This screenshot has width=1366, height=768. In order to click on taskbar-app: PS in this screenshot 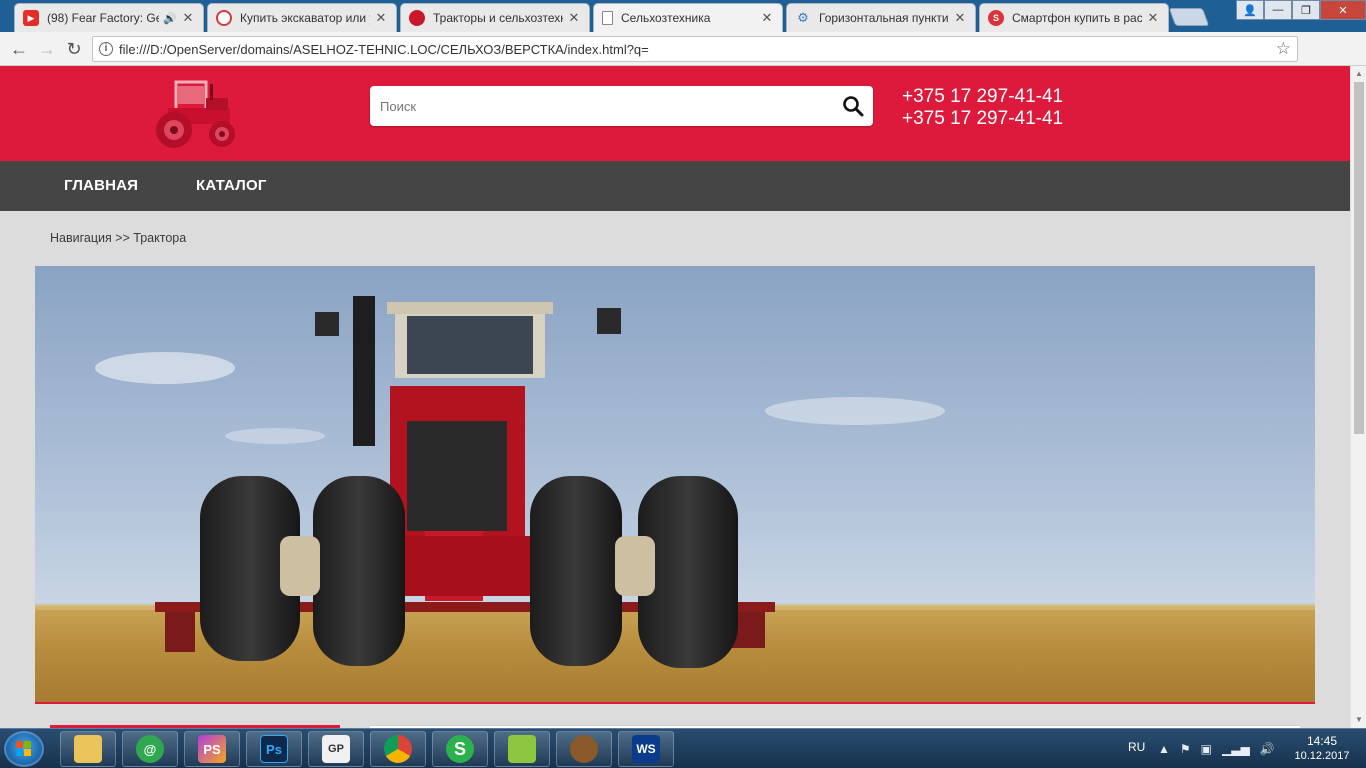, I will do `click(212, 749)`.